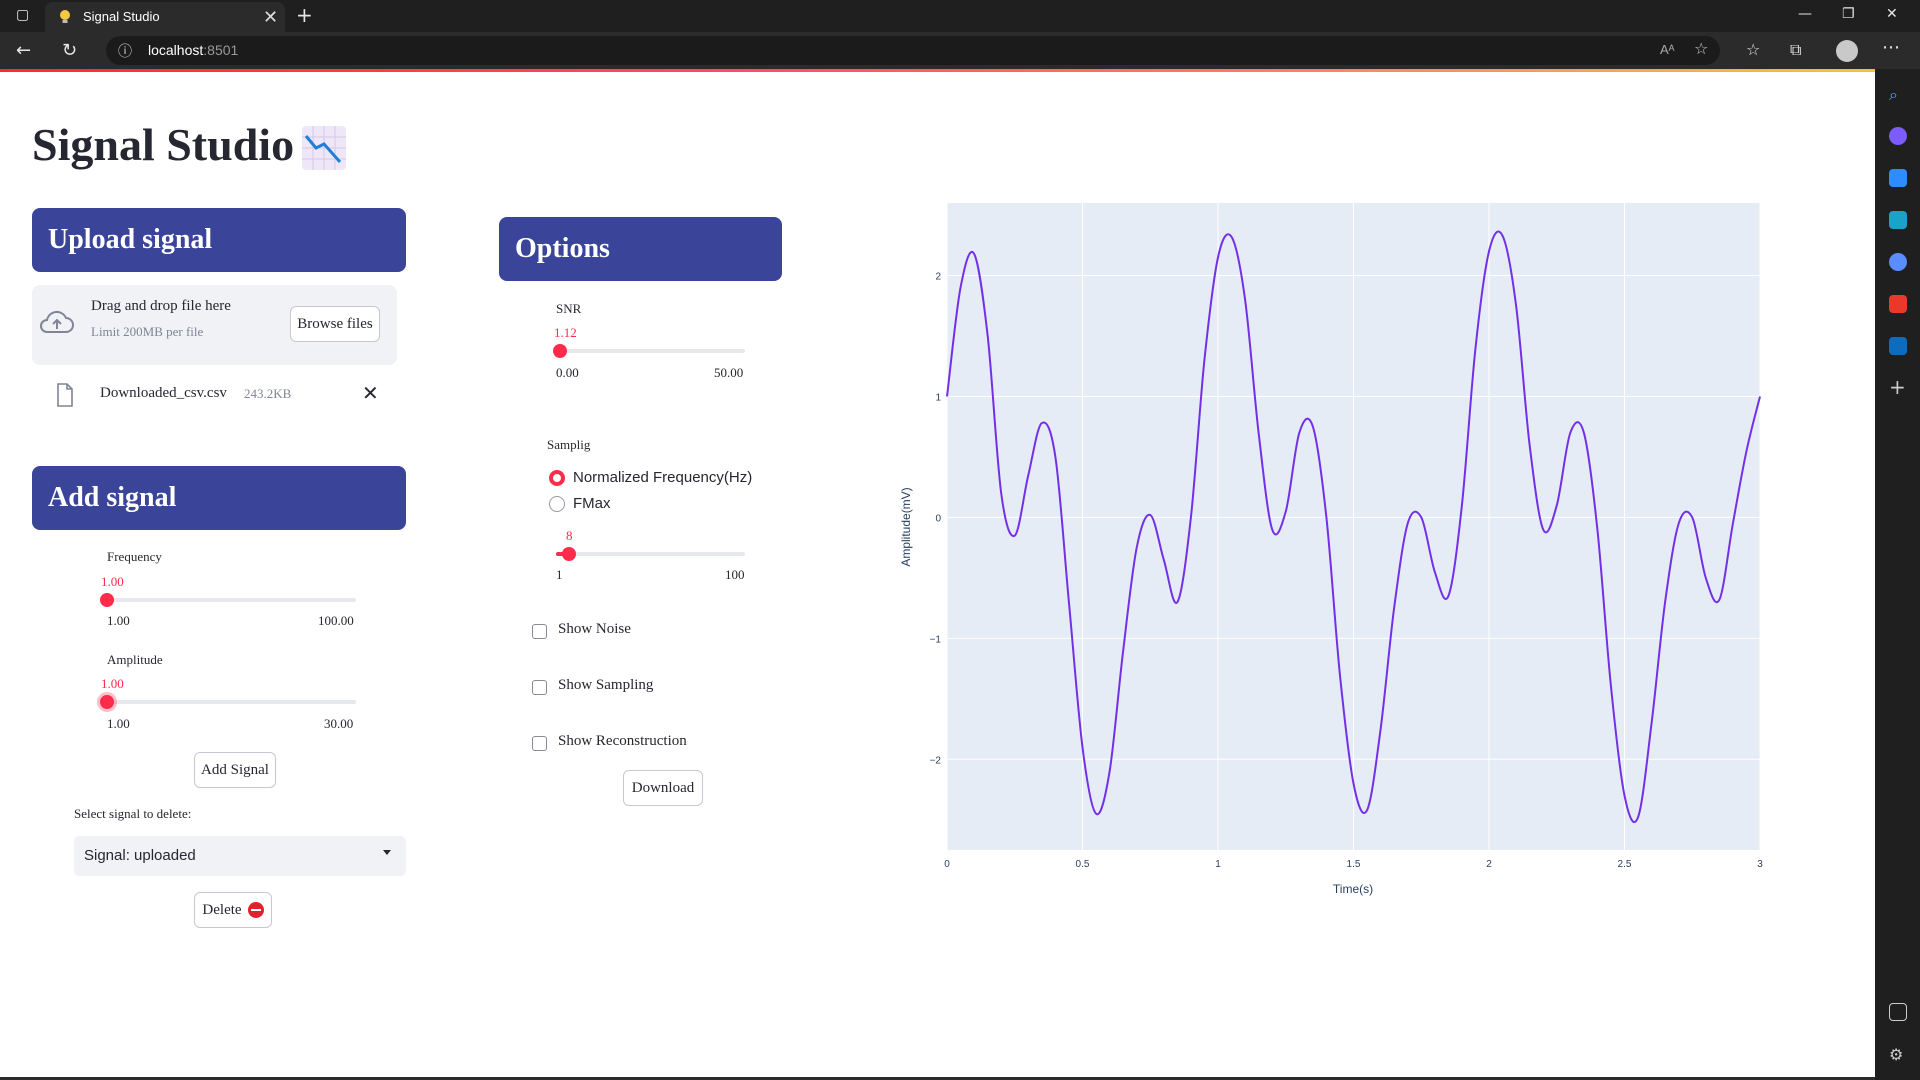 The width and height of the screenshot is (1920, 1080). I want to click on upload-signal-header: Upload signal, so click(219, 240).